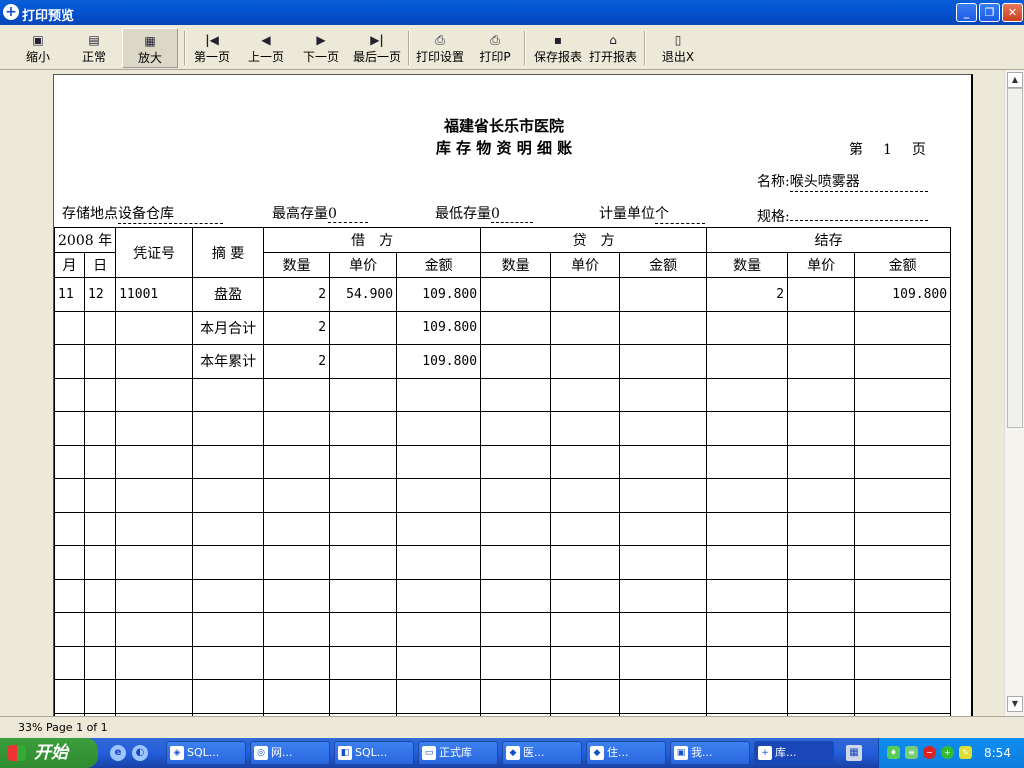 This screenshot has width=1024, height=768. Describe the element at coordinates (929, 752) in the screenshot. I see `tray-stop-icon: −` at that location.